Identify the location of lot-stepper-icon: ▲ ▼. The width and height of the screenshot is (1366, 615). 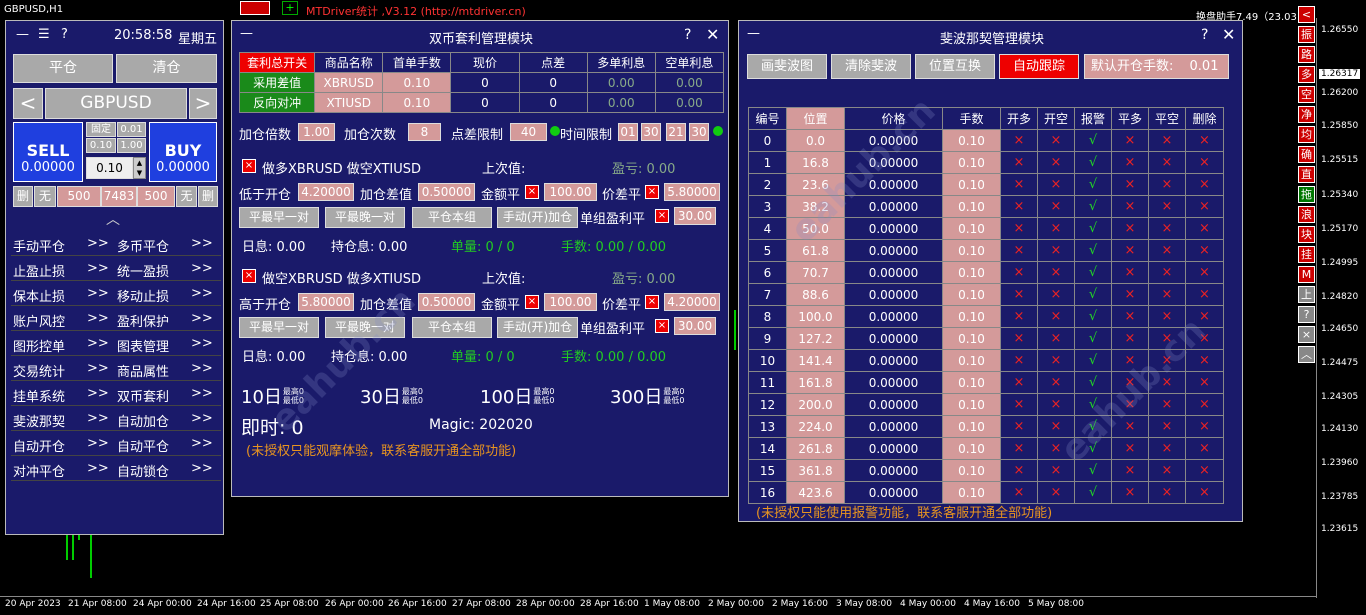
(139, 168).